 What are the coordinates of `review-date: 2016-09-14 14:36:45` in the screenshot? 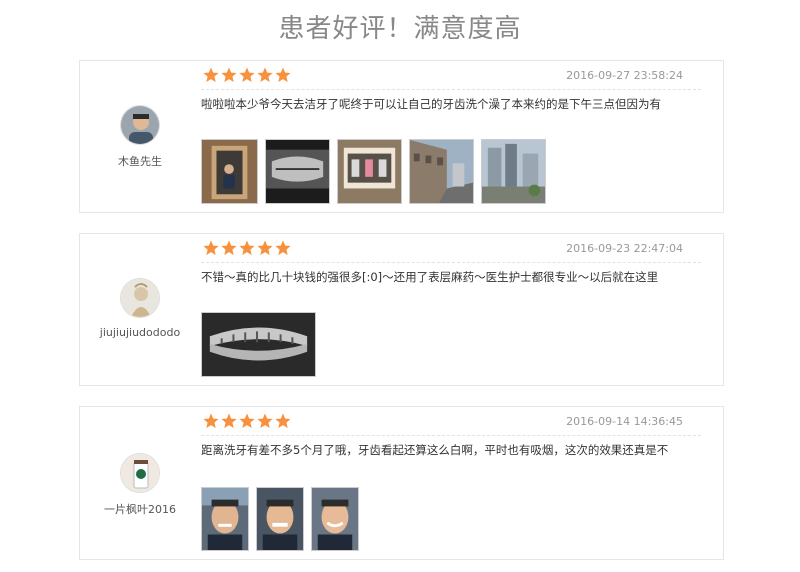 It's located at (624, 421).